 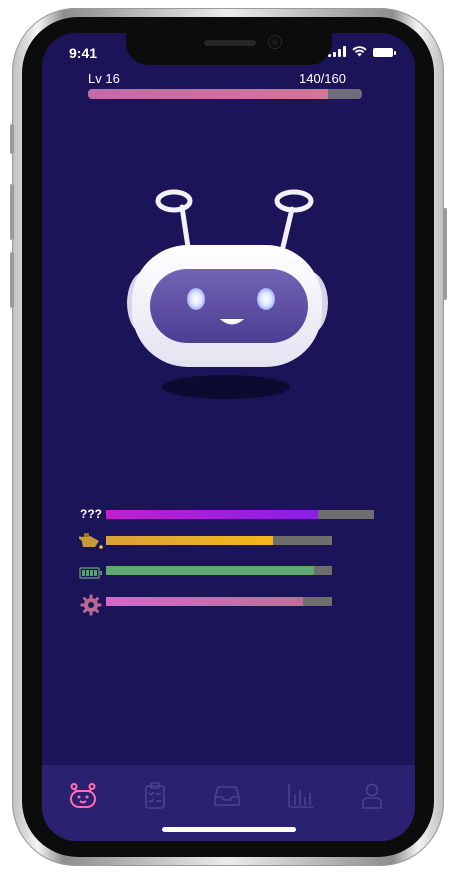 What do you see at coordinates (204, 601) in the screenshot?
I see `stat-fill-gear` at bounding box center [204, 601].